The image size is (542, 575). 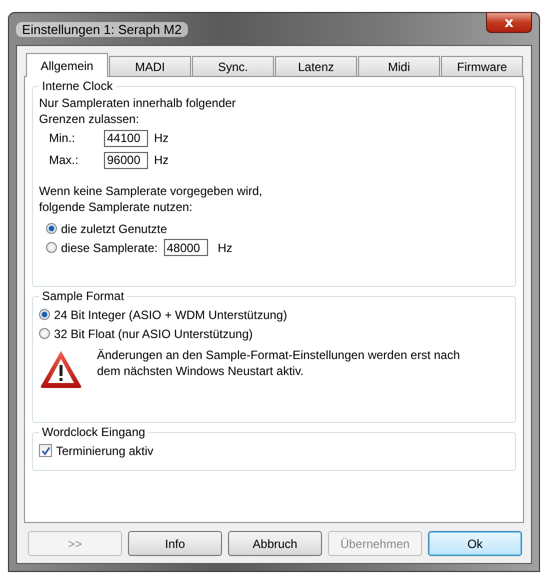 I want to click on input-field: 48000, so click(x=186, y=247).